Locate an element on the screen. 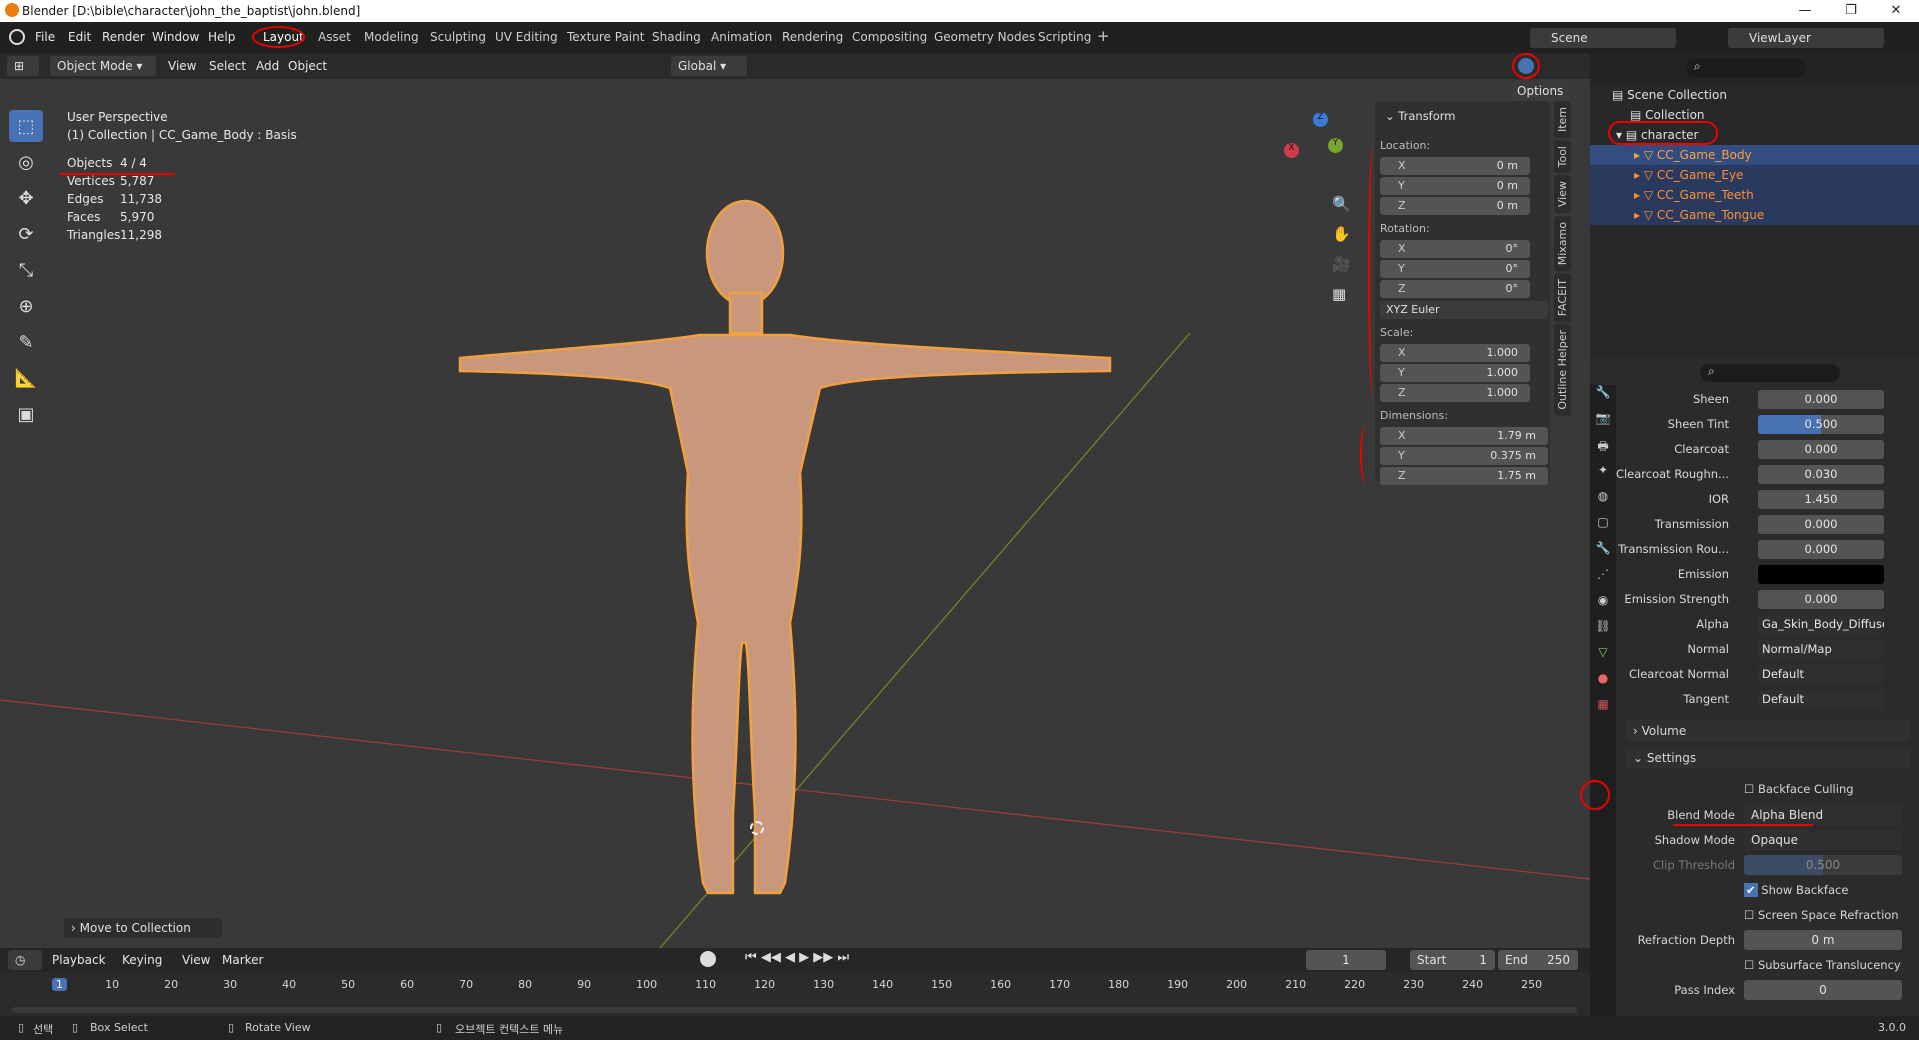 The height and width of the screenshot is (1040, 1919). ortho-grid-icon: ▦ is located at coordinates (1343, 300).